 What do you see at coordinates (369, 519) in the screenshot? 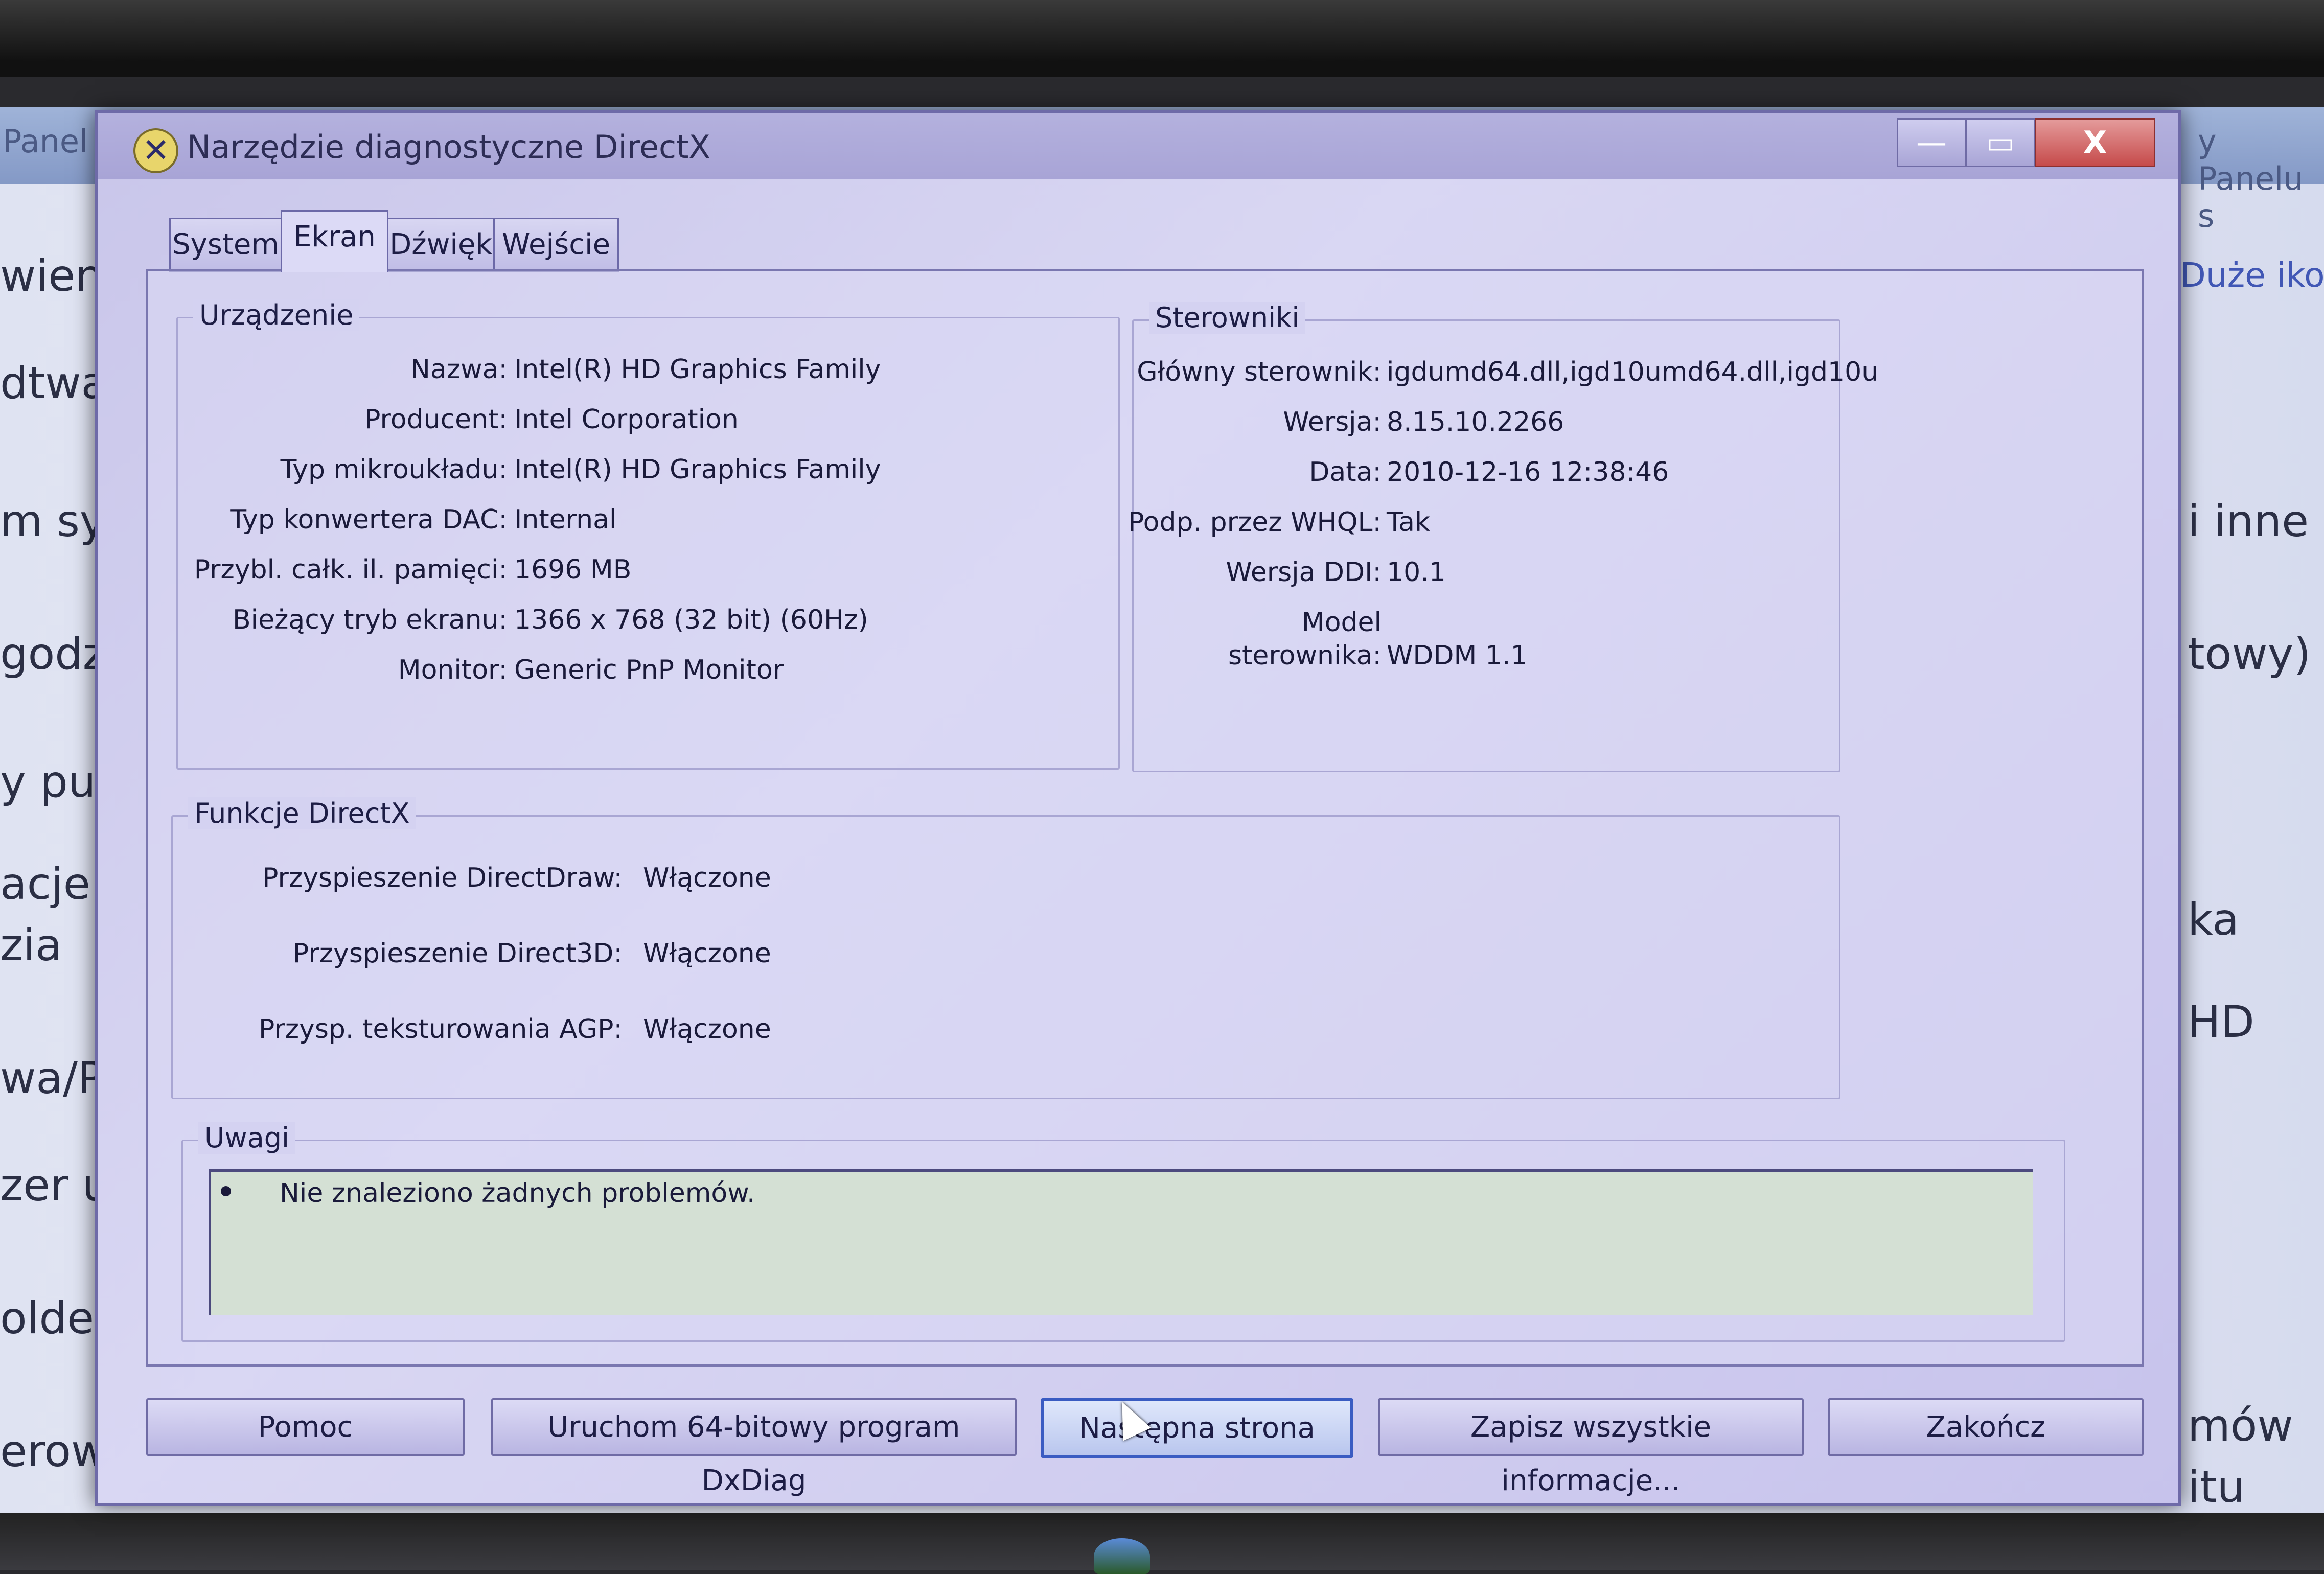
I see `device-label: Typ konwertera DAC:` at bounding box center [369, 519].